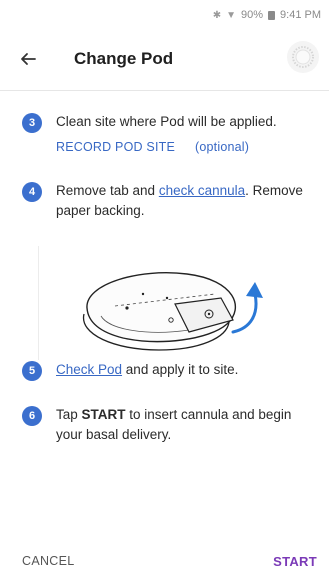  I want to click on start-button: START, so click(295, 561).